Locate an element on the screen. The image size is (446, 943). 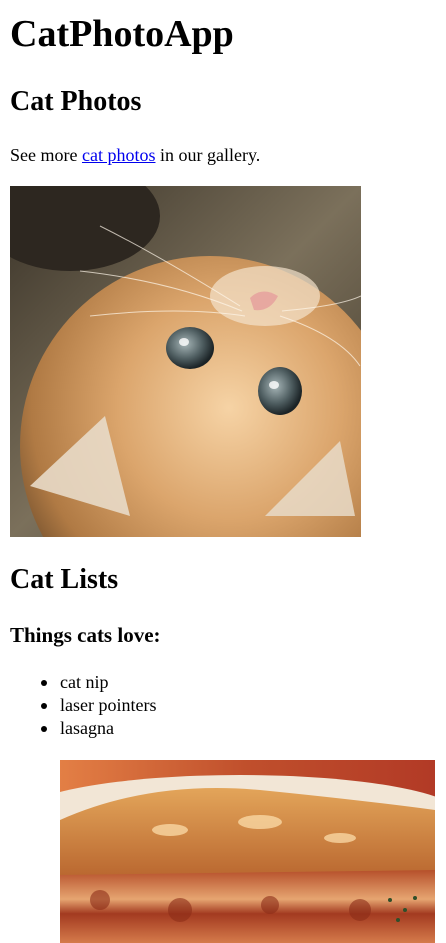
things-cats-love-heading: Things cats love: is located at coordinates (85, 635).